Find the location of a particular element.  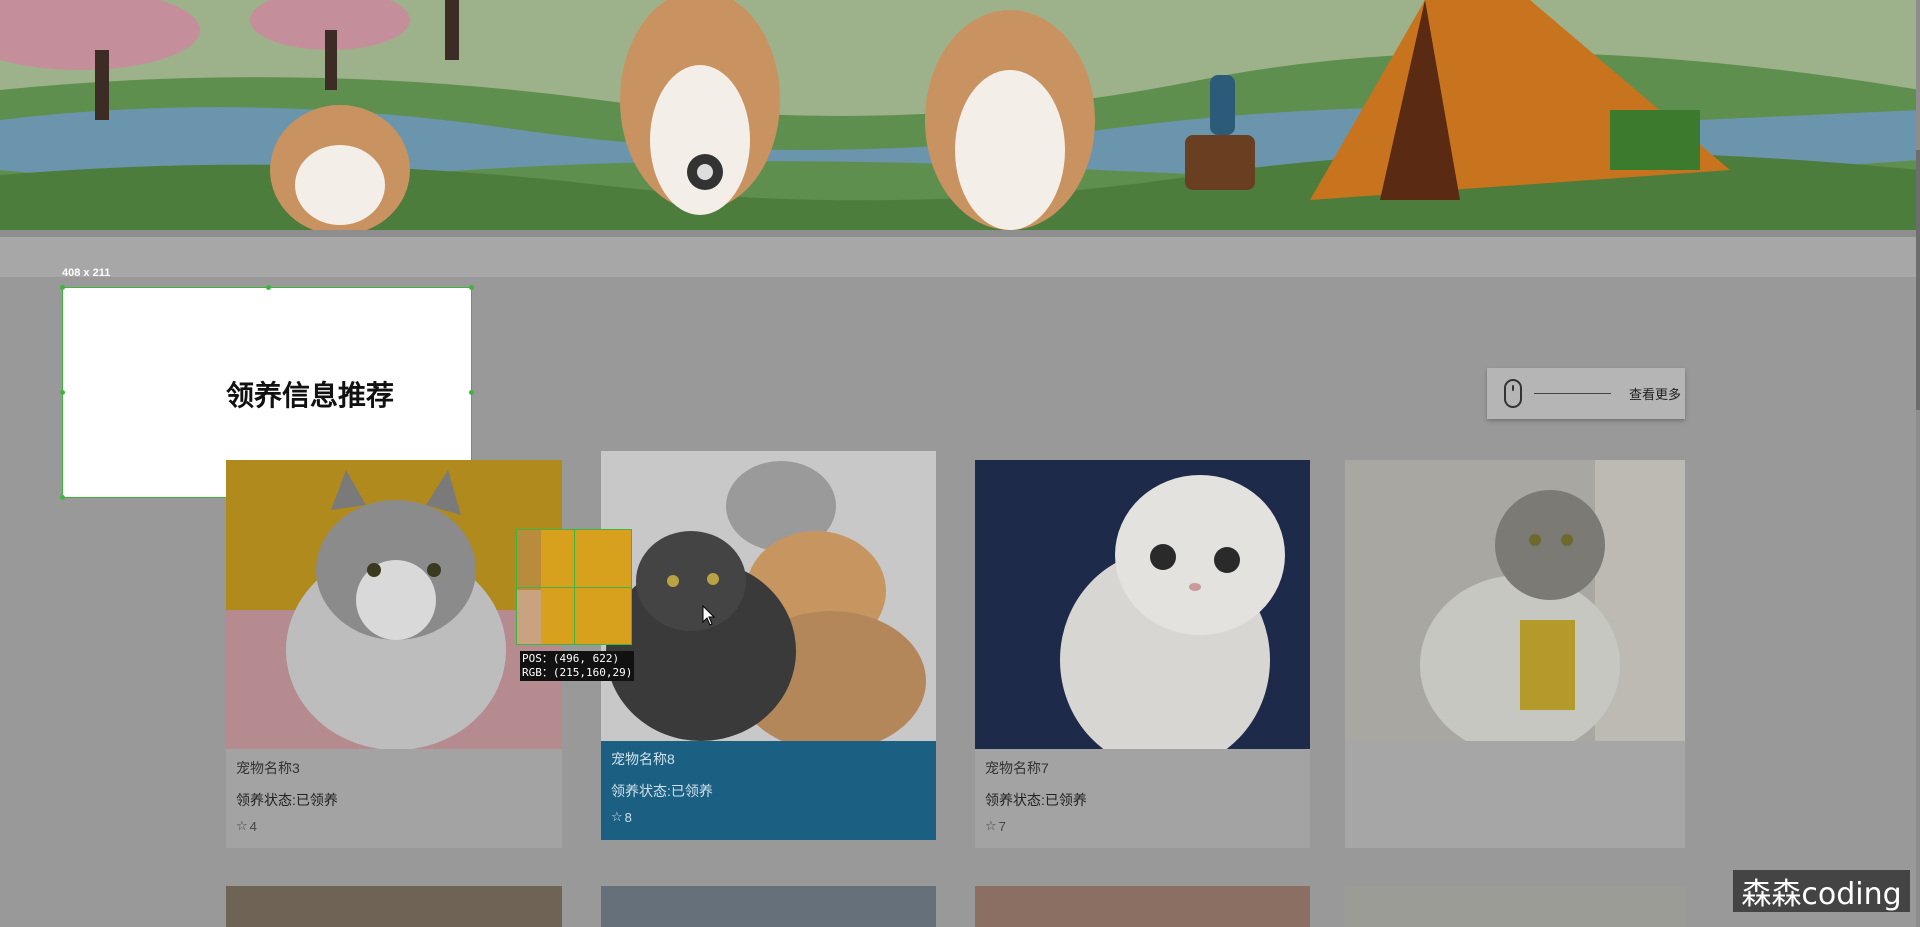

loupe-crosshair is located at coordinates (574, 587).